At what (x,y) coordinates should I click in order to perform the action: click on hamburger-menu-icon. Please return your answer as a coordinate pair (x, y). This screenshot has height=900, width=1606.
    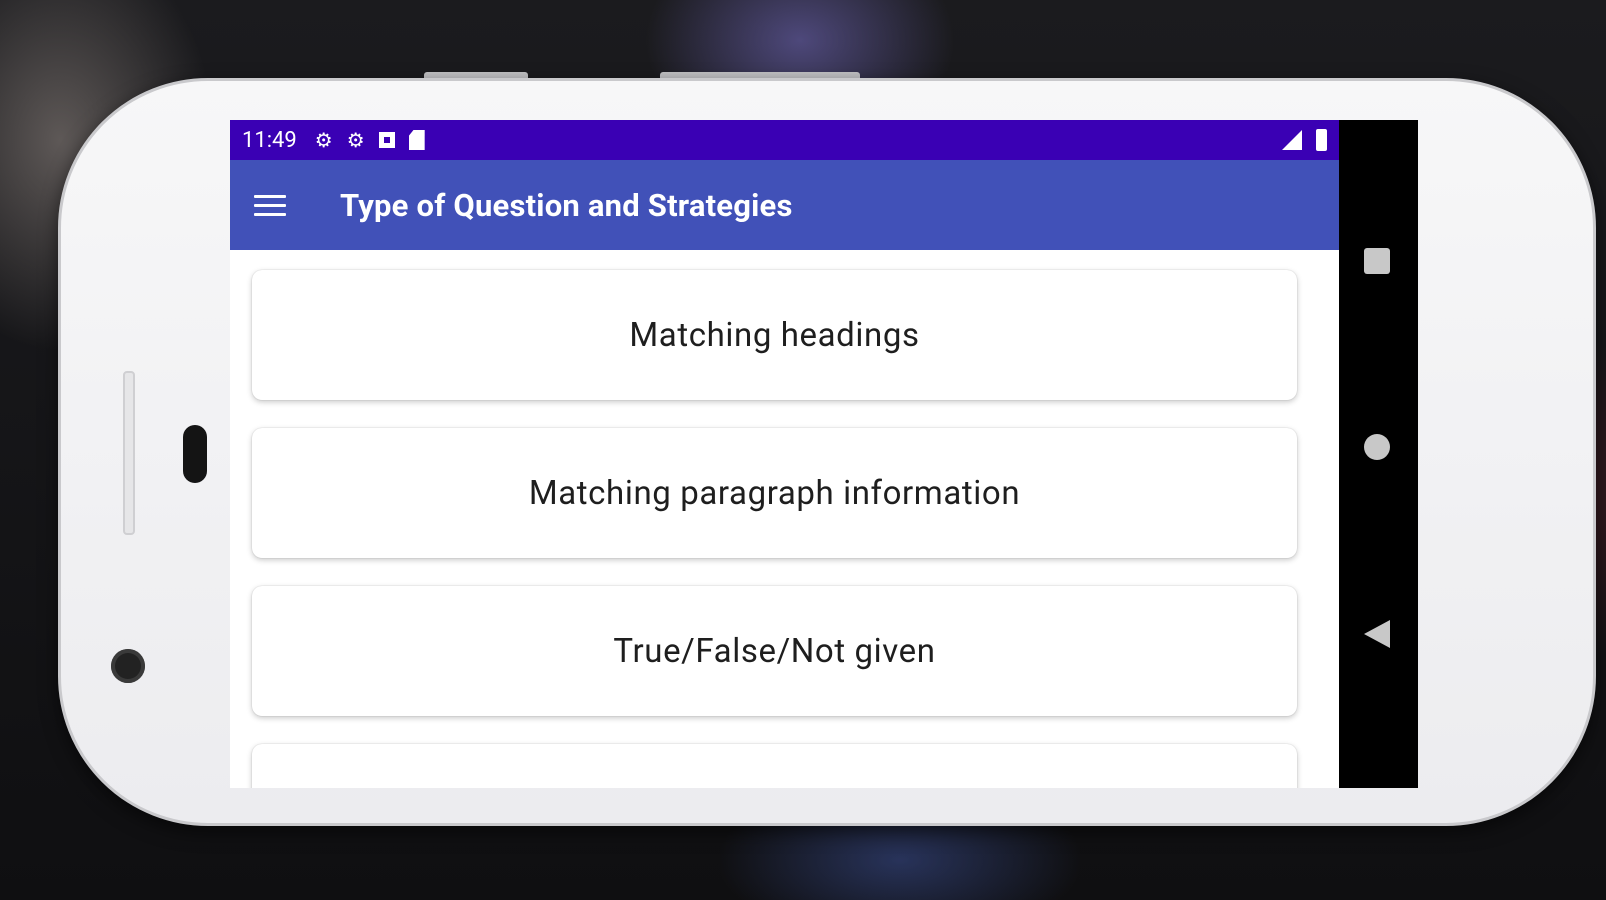
    Looking at the image, I should click on (270, 205).